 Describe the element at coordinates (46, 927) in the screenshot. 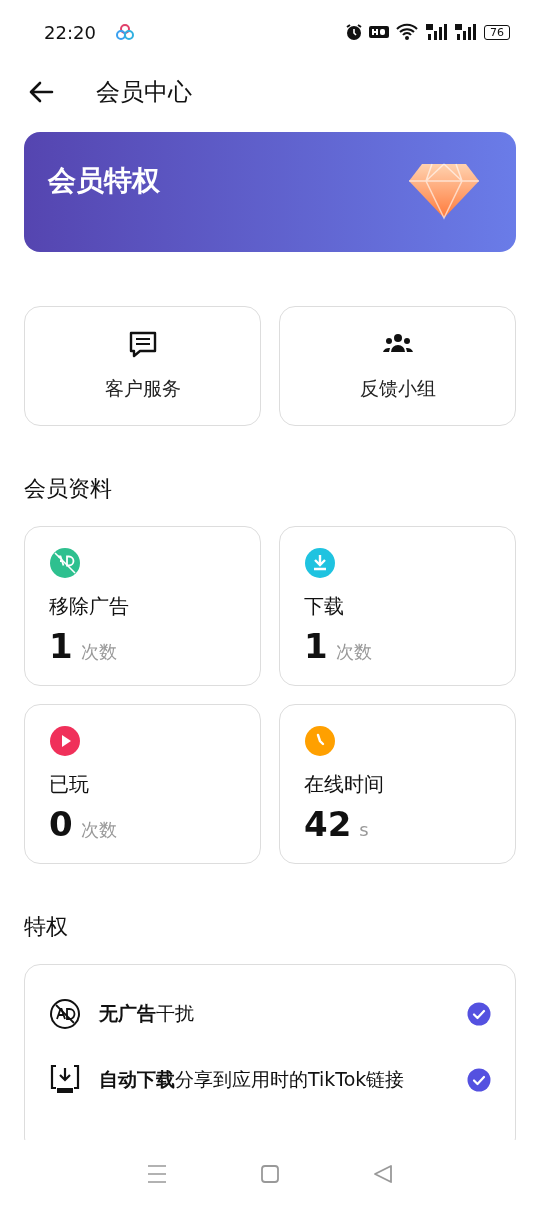

I see `section-heading: 特权` at that location.